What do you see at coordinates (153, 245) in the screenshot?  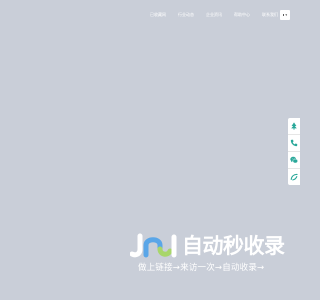 I see `jn-logo-icon` at bounding box center [153, 245].